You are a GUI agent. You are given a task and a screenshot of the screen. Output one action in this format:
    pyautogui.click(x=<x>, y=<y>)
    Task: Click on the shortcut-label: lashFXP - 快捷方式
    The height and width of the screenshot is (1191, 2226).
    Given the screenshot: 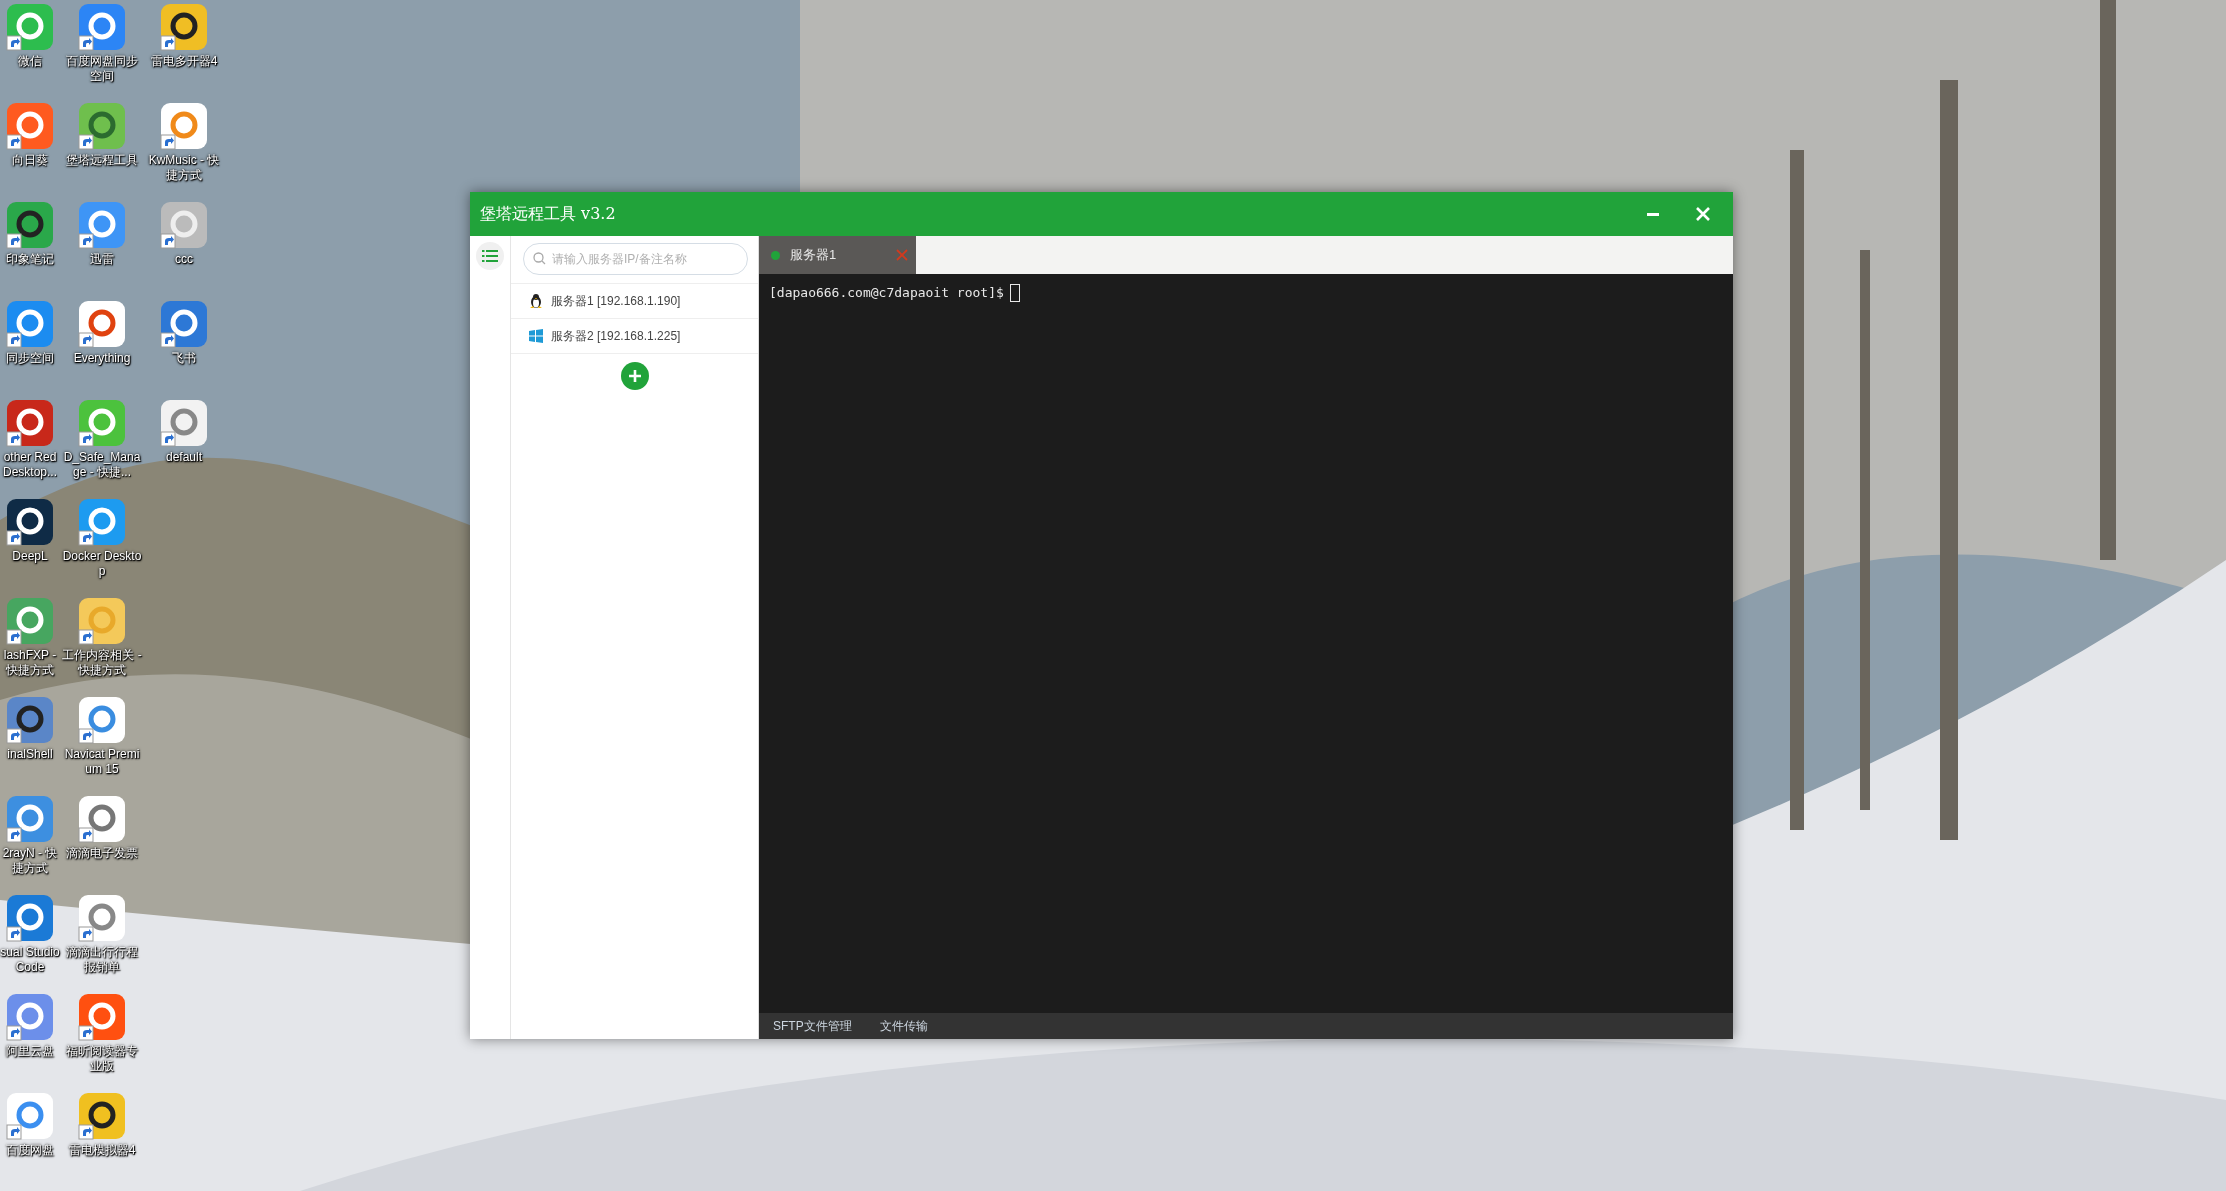 What is the action you would take?
    pyautogui.click(x=30, y=663)
    